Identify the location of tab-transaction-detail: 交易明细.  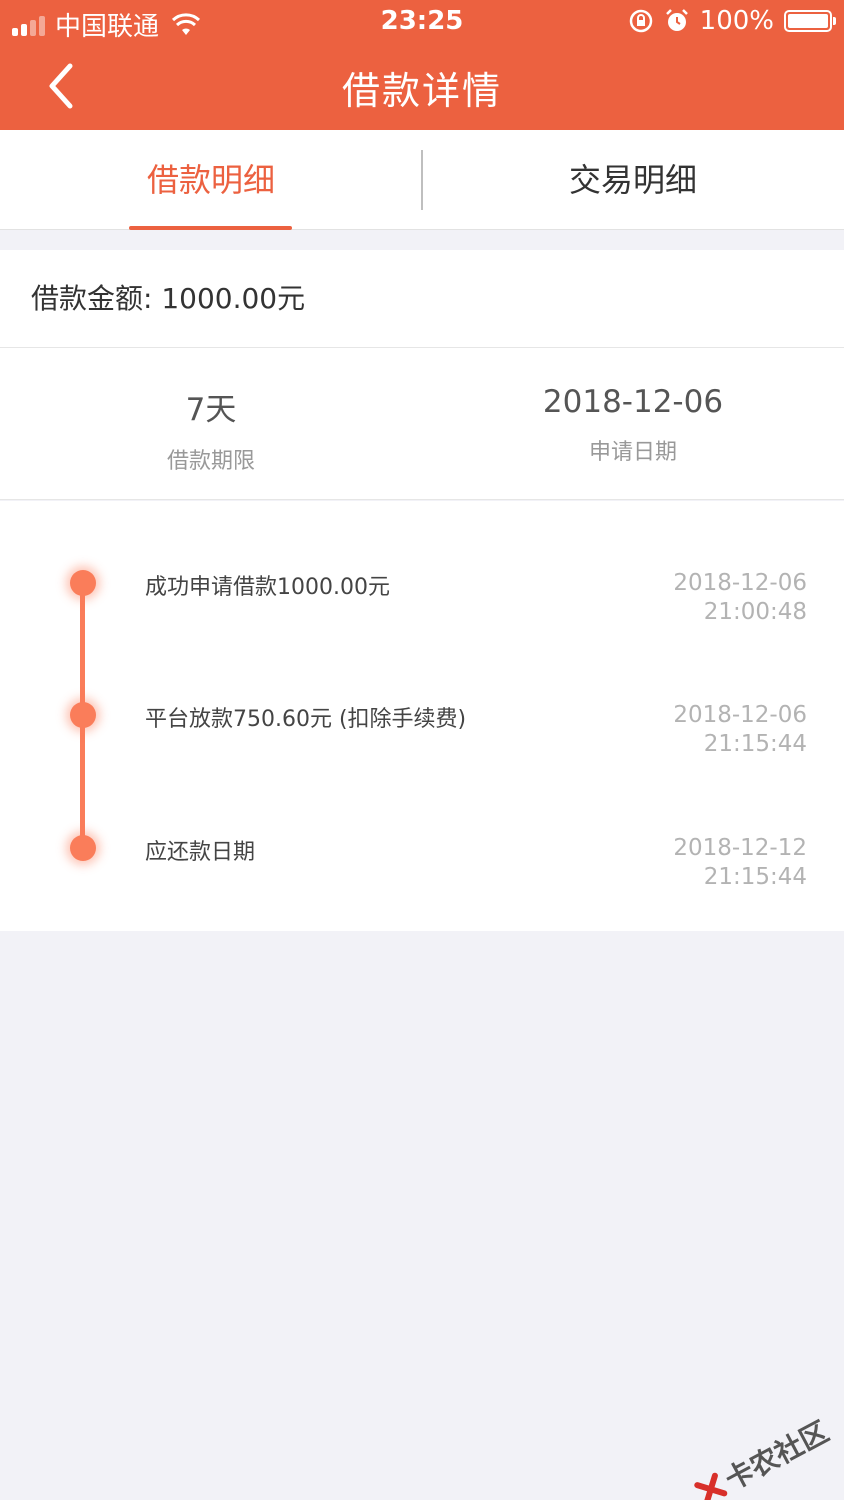
(633, 180).